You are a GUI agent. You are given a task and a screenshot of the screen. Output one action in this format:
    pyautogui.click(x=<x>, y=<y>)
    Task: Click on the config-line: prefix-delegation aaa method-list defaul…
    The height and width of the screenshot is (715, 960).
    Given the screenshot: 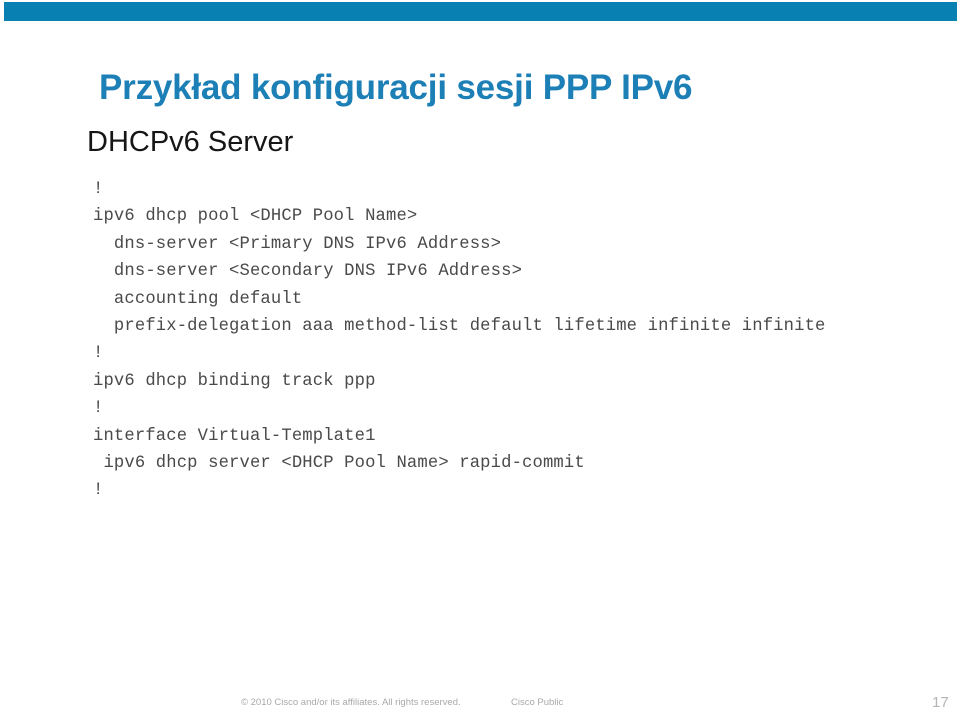 What is the action you would take?
    pyautogui.click(x=459, y=327)
    